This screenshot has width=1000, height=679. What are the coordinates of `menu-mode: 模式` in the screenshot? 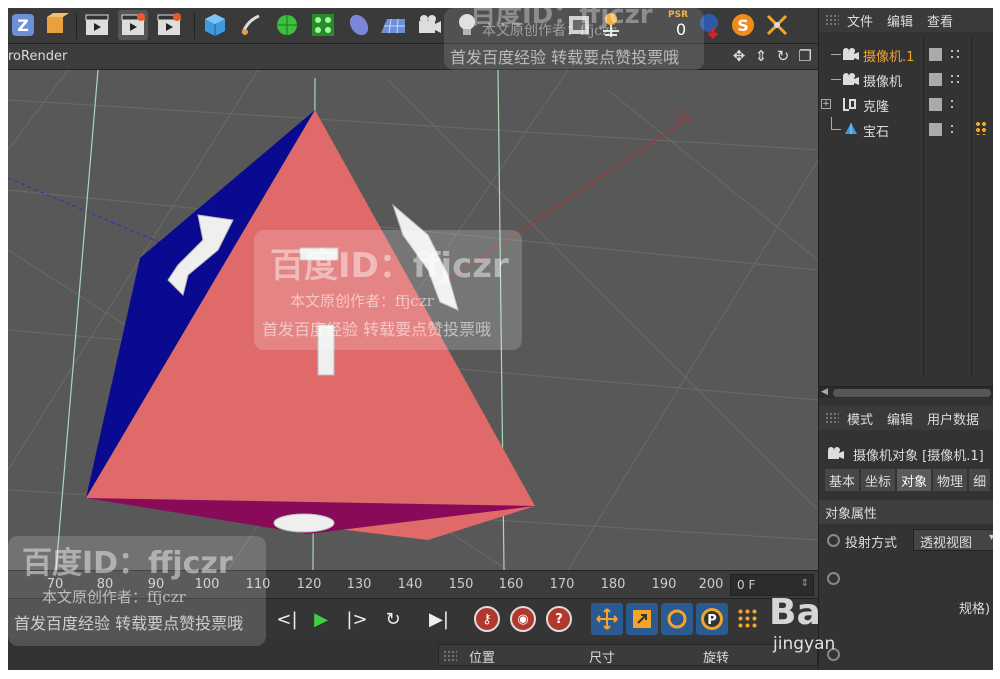 It's located at (860, 418).